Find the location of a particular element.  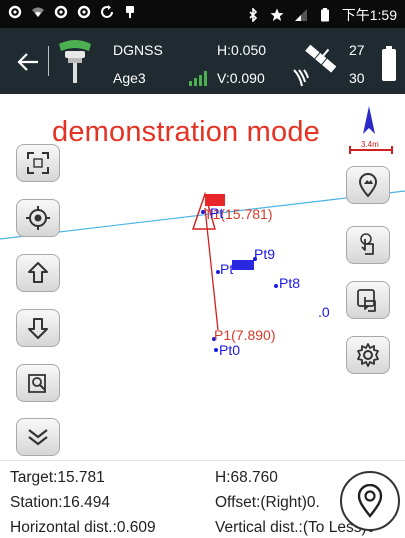

settings-button is located at coordinates (368, 355).